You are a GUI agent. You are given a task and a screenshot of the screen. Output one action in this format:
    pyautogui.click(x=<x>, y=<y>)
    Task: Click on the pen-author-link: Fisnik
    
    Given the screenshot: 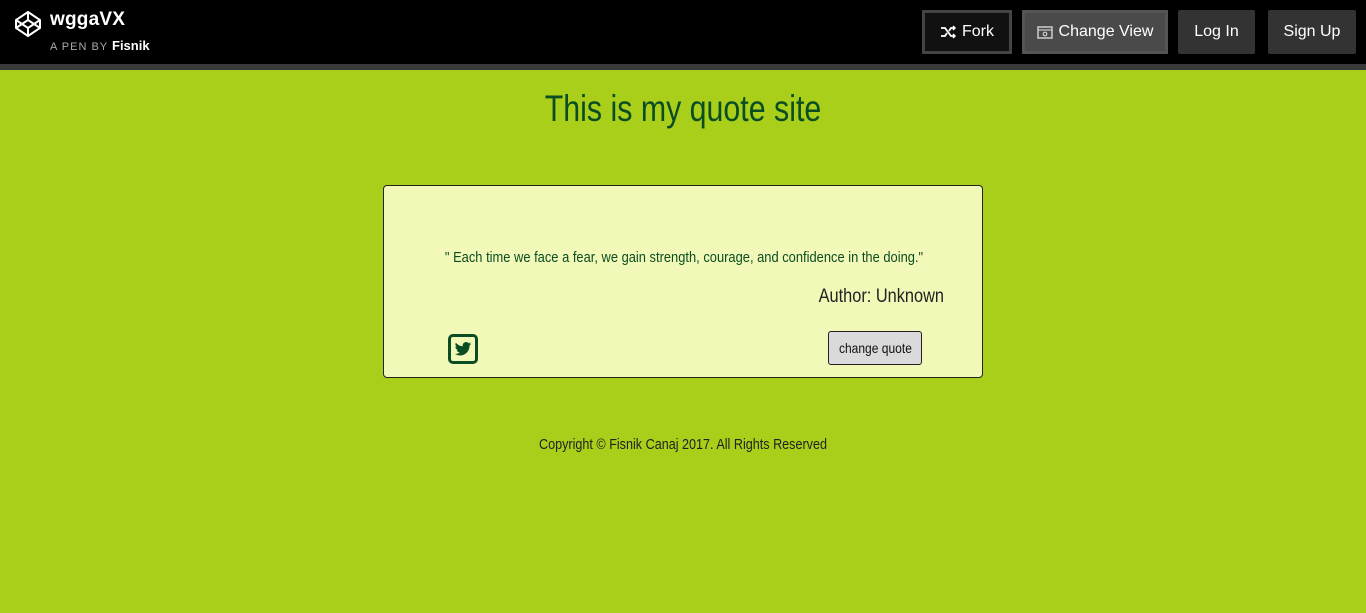 What is the action you would take?
    pyautogui.click(x=131, y=45)
    